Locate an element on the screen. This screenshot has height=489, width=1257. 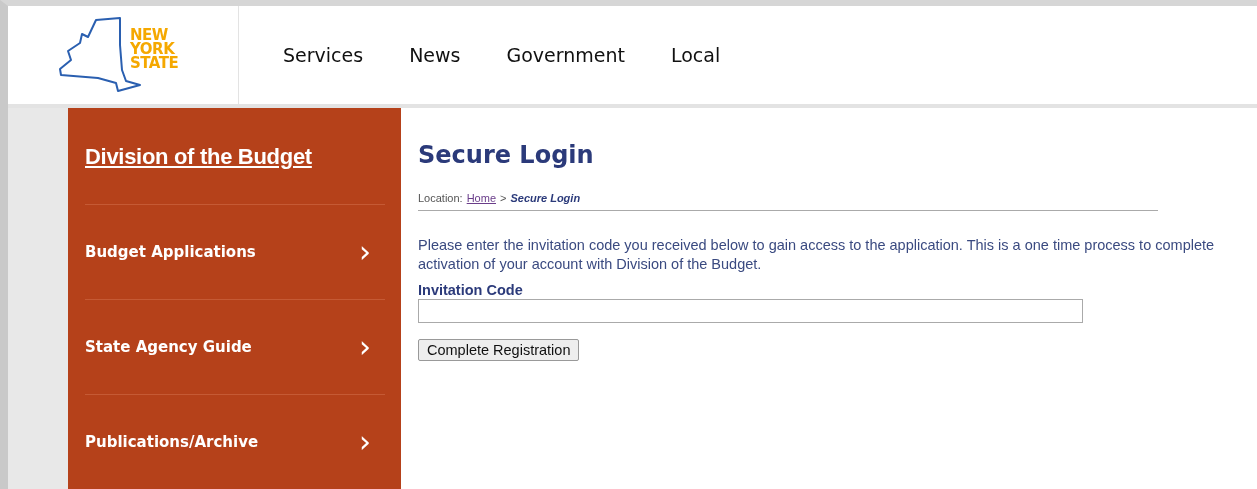
breadcrumb-link: Home is located at coordinates (481, 198).